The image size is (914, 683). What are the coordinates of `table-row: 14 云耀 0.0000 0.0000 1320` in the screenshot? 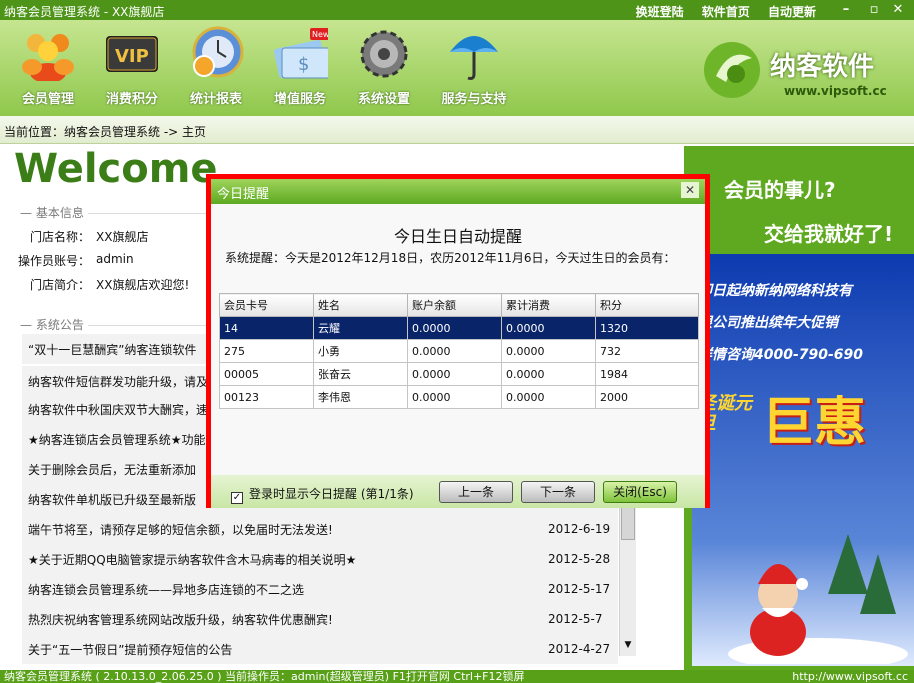 It's located at (459, 328).